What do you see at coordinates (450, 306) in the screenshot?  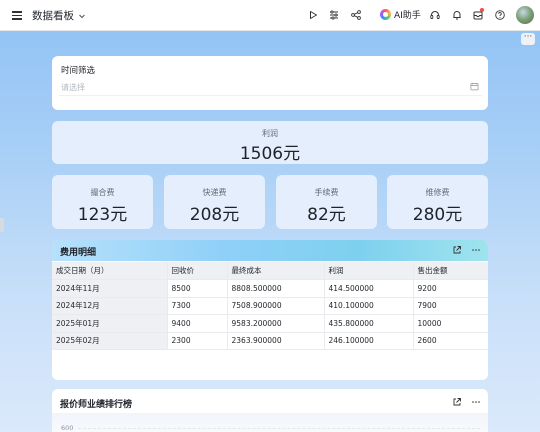 I see `table-cell: 7900` at bounding box center [450, 306].